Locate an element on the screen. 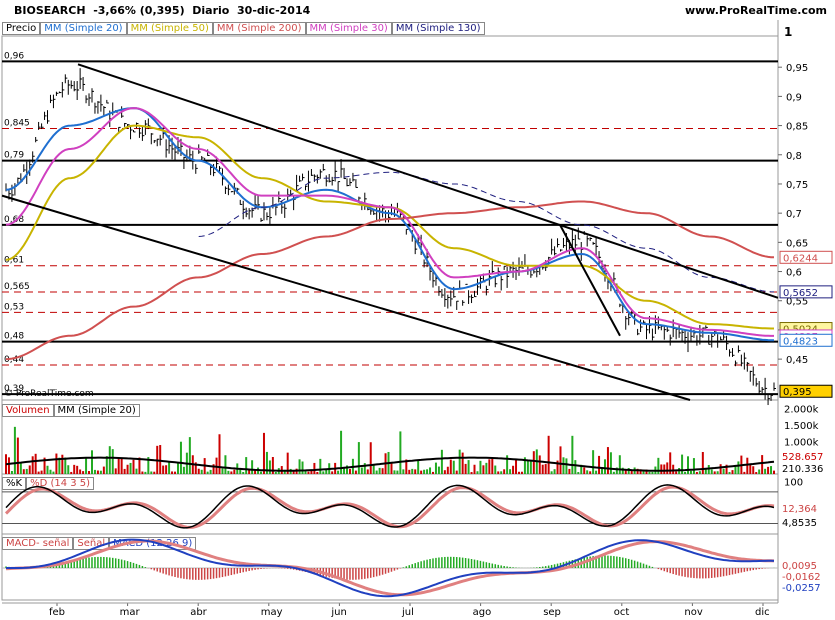 The height and width of the screenshot is (620, 835). level-label: 0,68 is located at coordinates (14, 220).